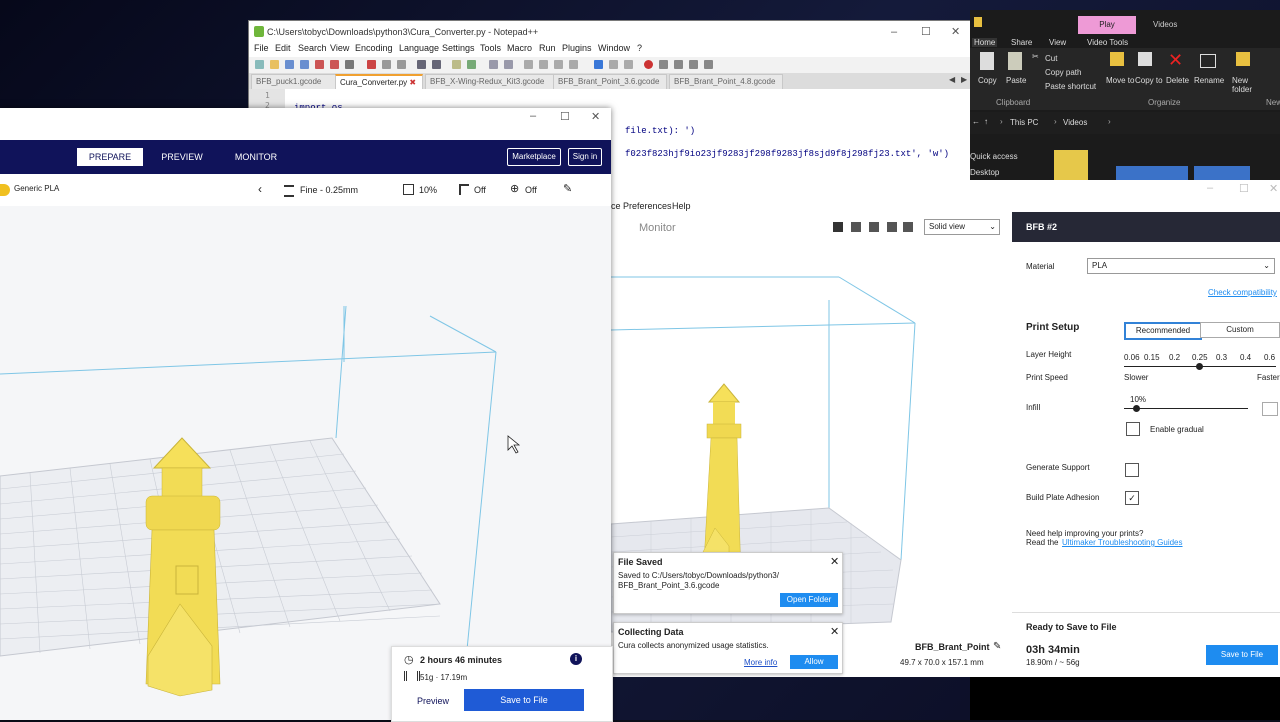 This screenshot has height=722, width=1280. Describe the element at coordinates (329, 190) in the screenshot. I see `profile-name: Fine - 0.25mm` at that location.